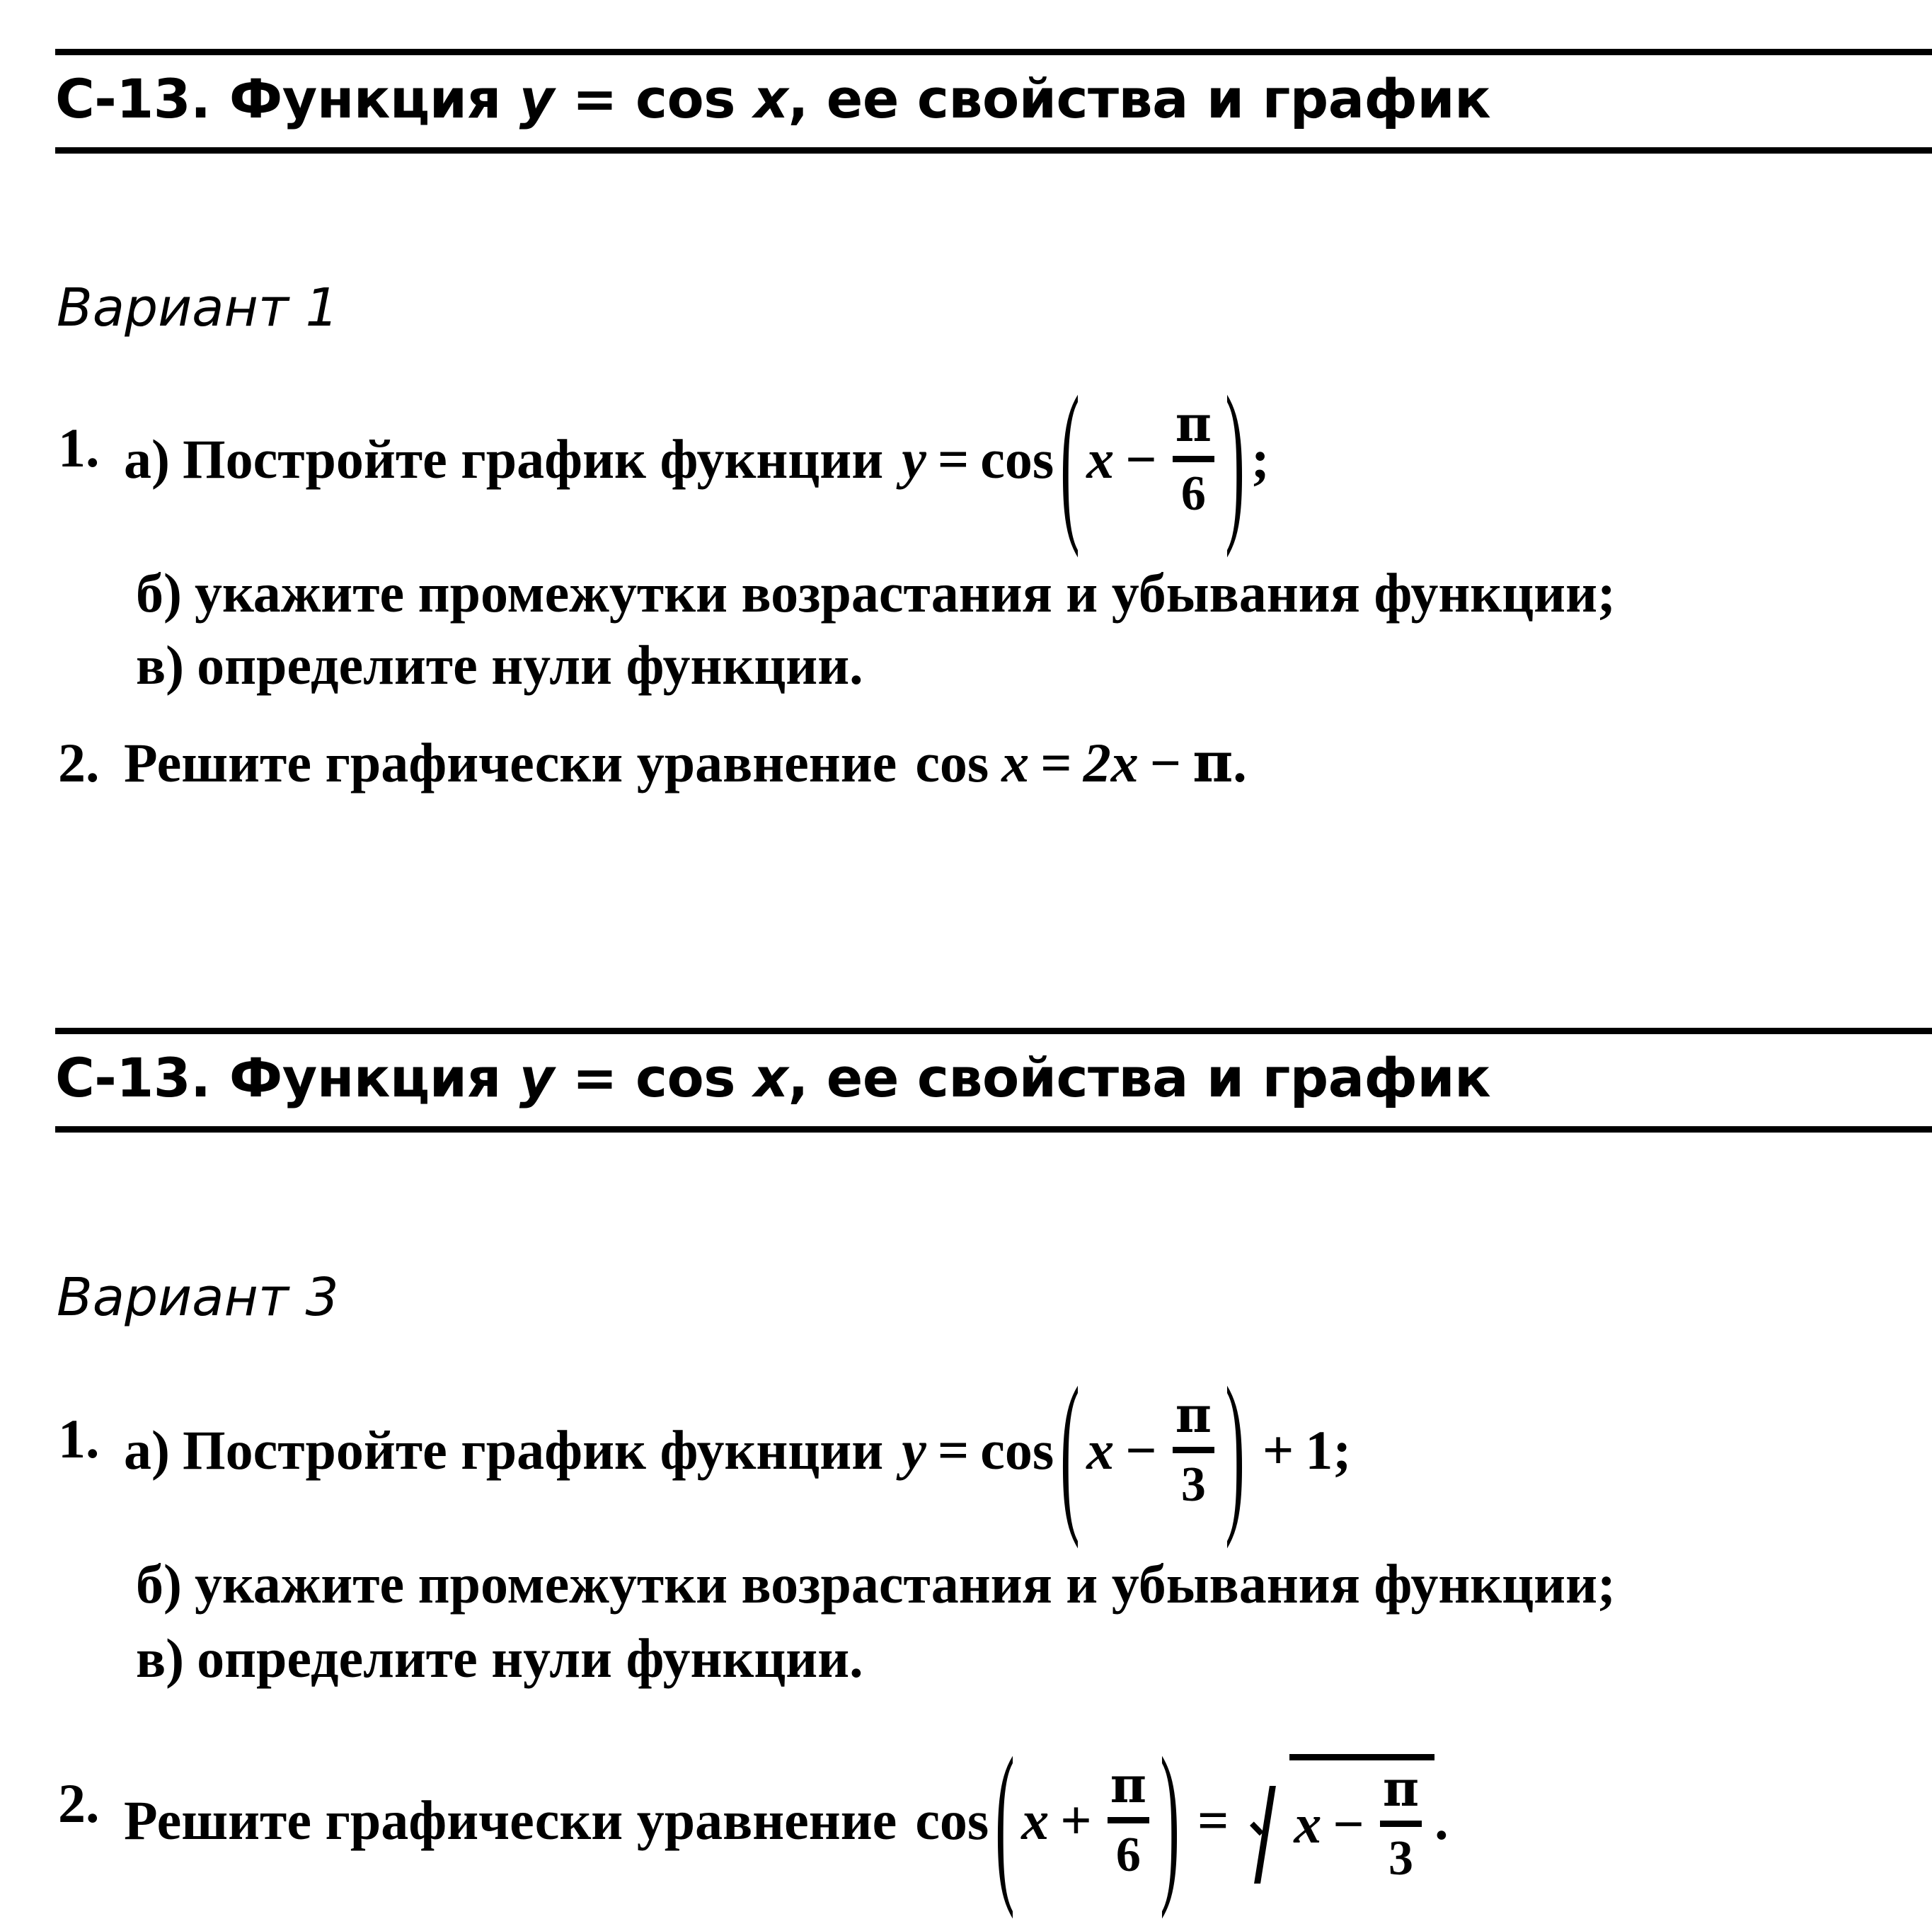 This screenshot has width=1932, height=1931. I want to click on eq2-fraction-bar, so click(1128, 1820).